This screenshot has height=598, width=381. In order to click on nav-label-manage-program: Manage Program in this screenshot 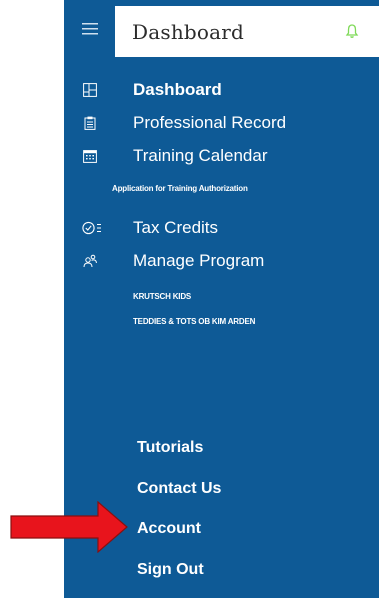, I will do `click(199, 260)`.